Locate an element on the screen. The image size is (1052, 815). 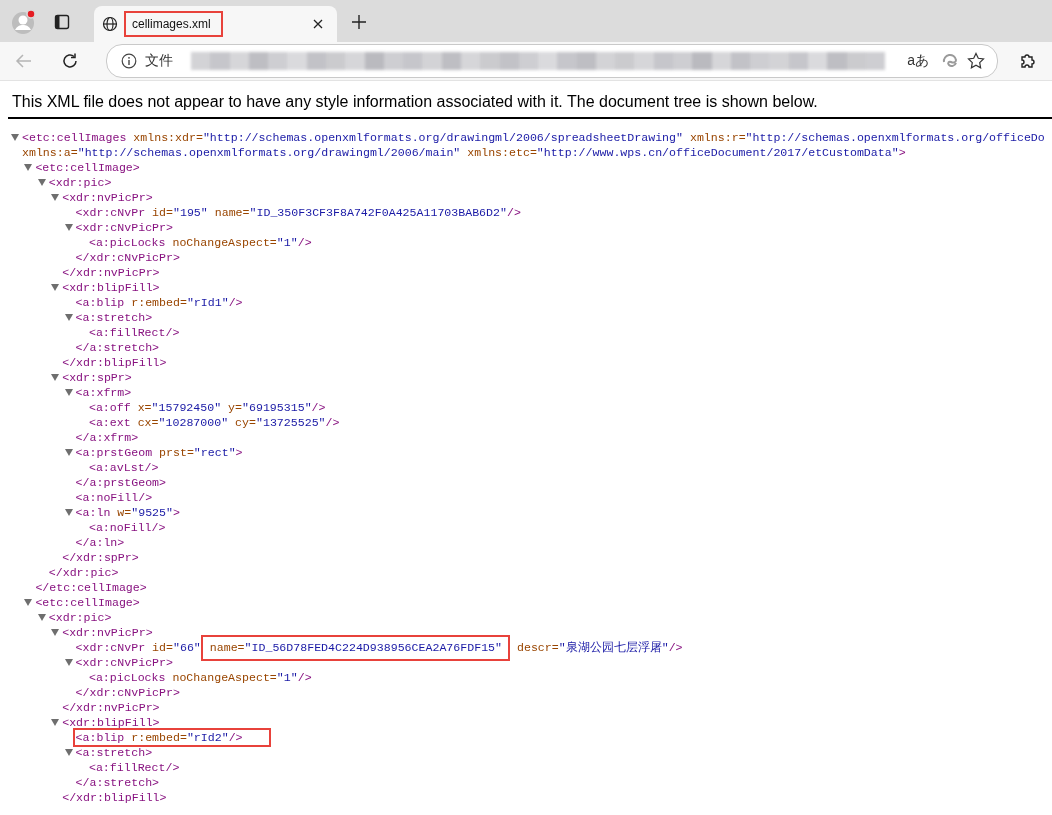
info-icon is located at coordinates (129, 61).